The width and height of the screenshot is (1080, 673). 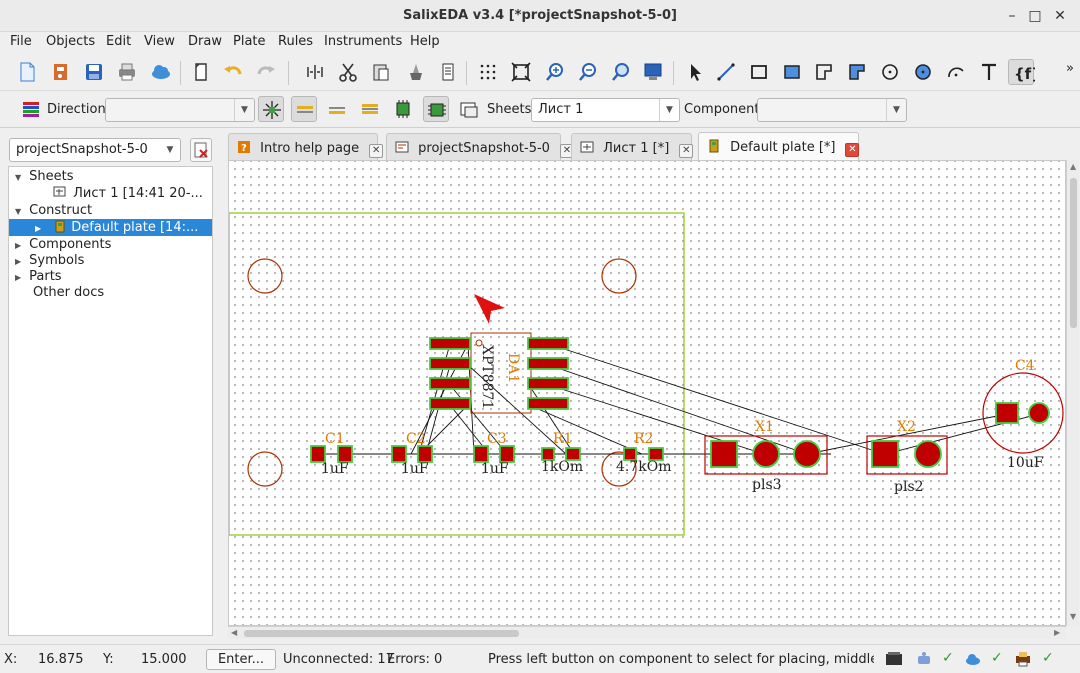 I want to click on field-icon: {f}, so click(x=1025, y=72).